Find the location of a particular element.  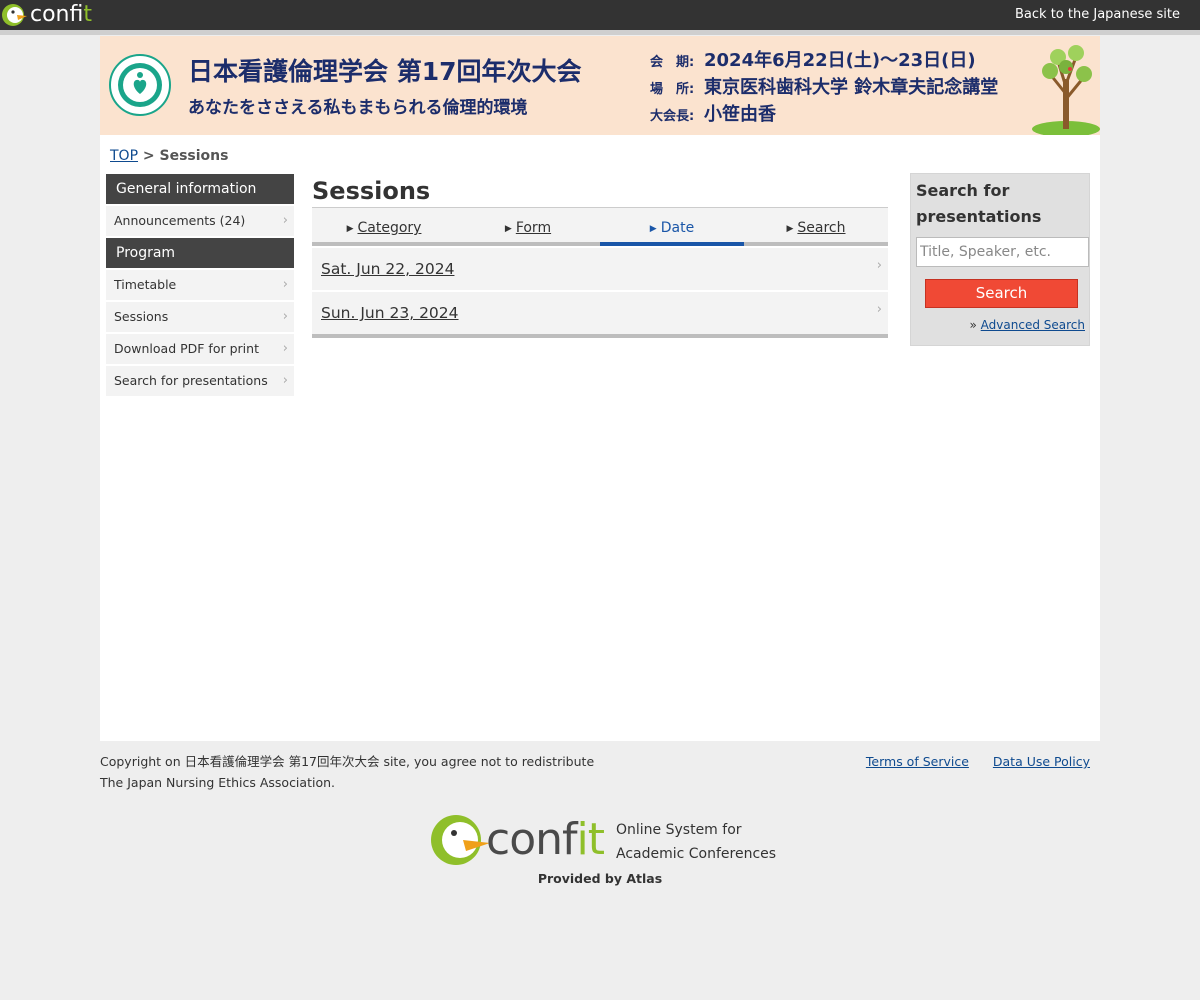

search-box-title: Search for presentations is located at coordinates (979, 203).